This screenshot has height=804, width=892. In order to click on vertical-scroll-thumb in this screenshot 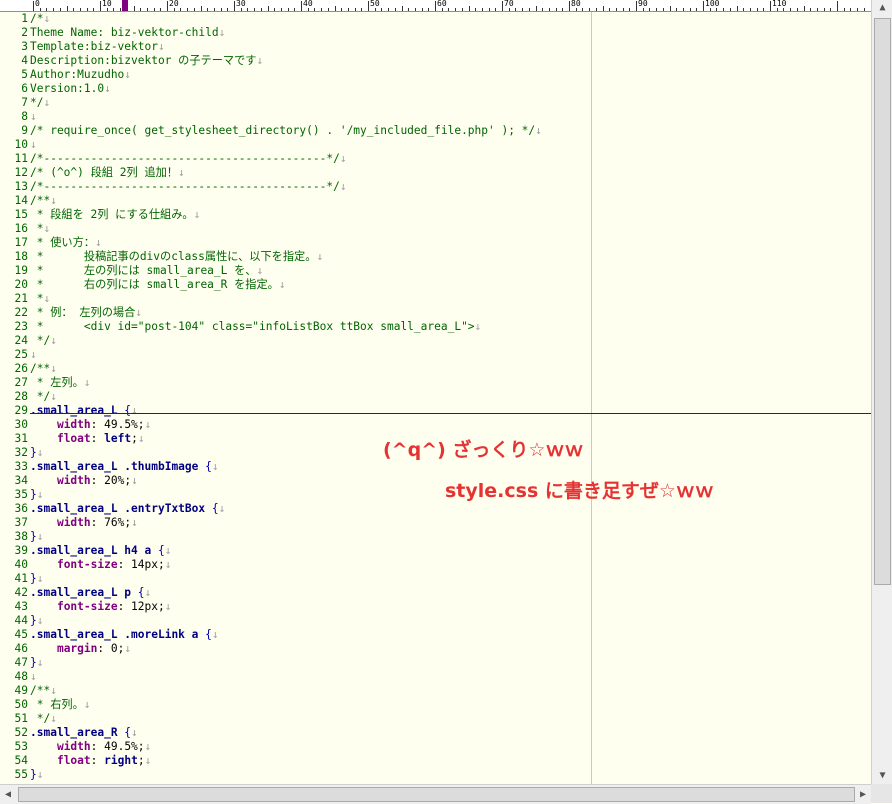, I will do `click(882, 301)`.